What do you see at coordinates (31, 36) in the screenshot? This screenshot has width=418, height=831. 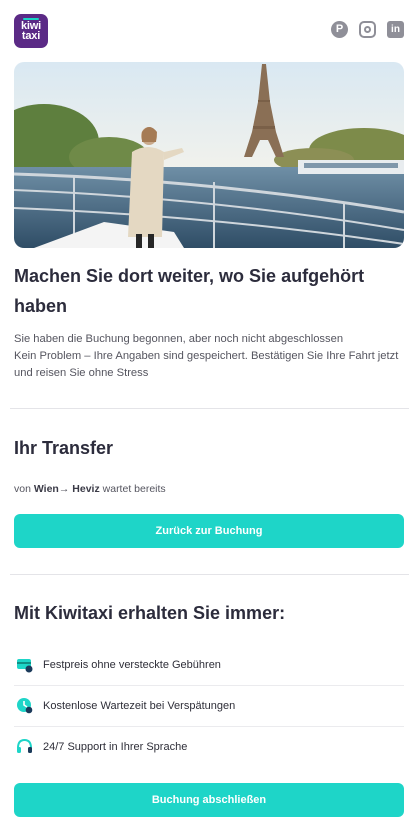 I see `logo-text-line2: taxi` at bounding box center [31, 36].